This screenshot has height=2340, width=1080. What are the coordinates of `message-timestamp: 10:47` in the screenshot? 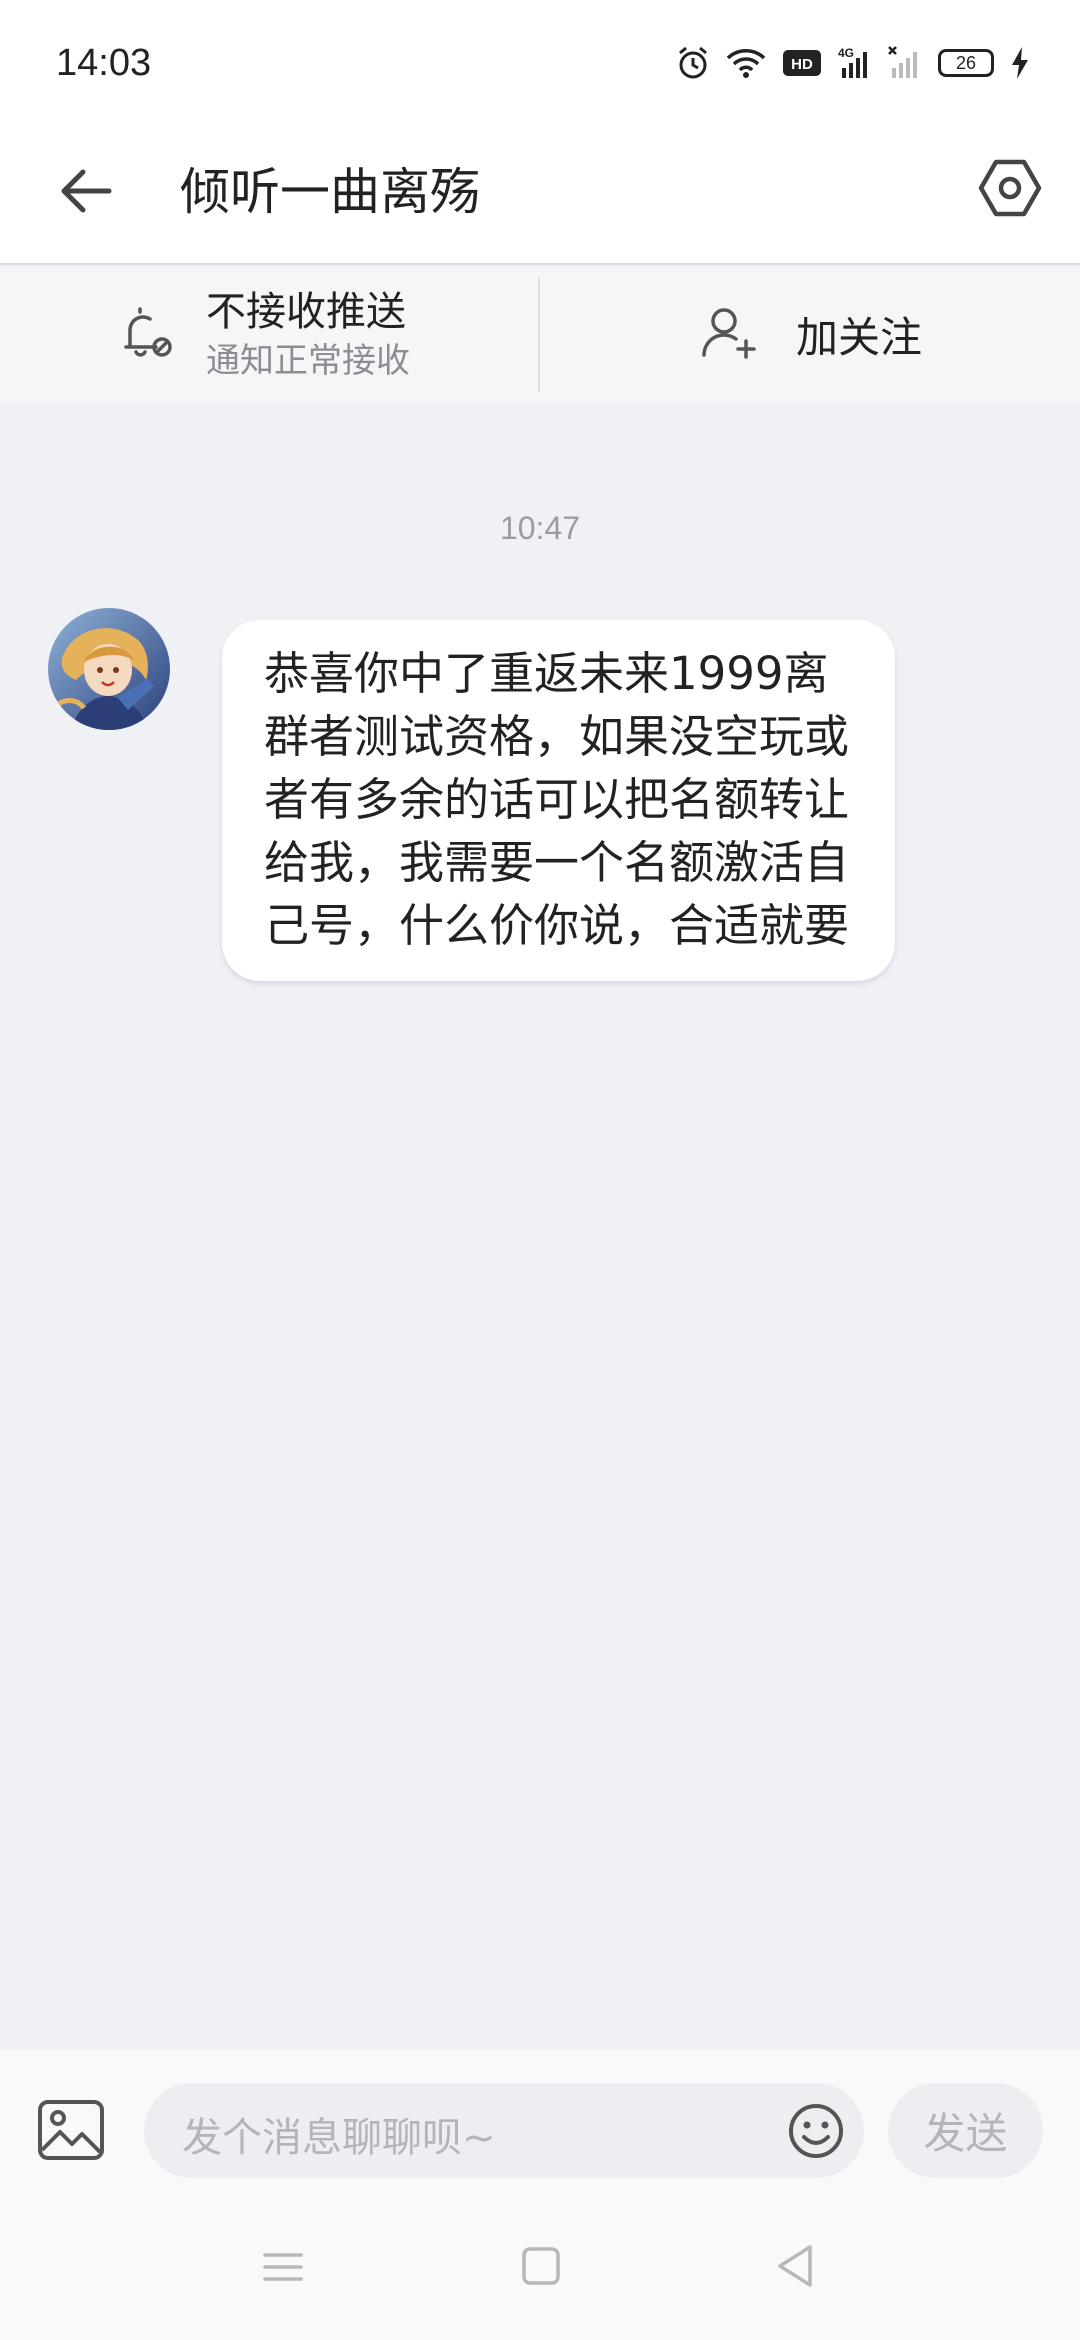 It's located at (540, 528).